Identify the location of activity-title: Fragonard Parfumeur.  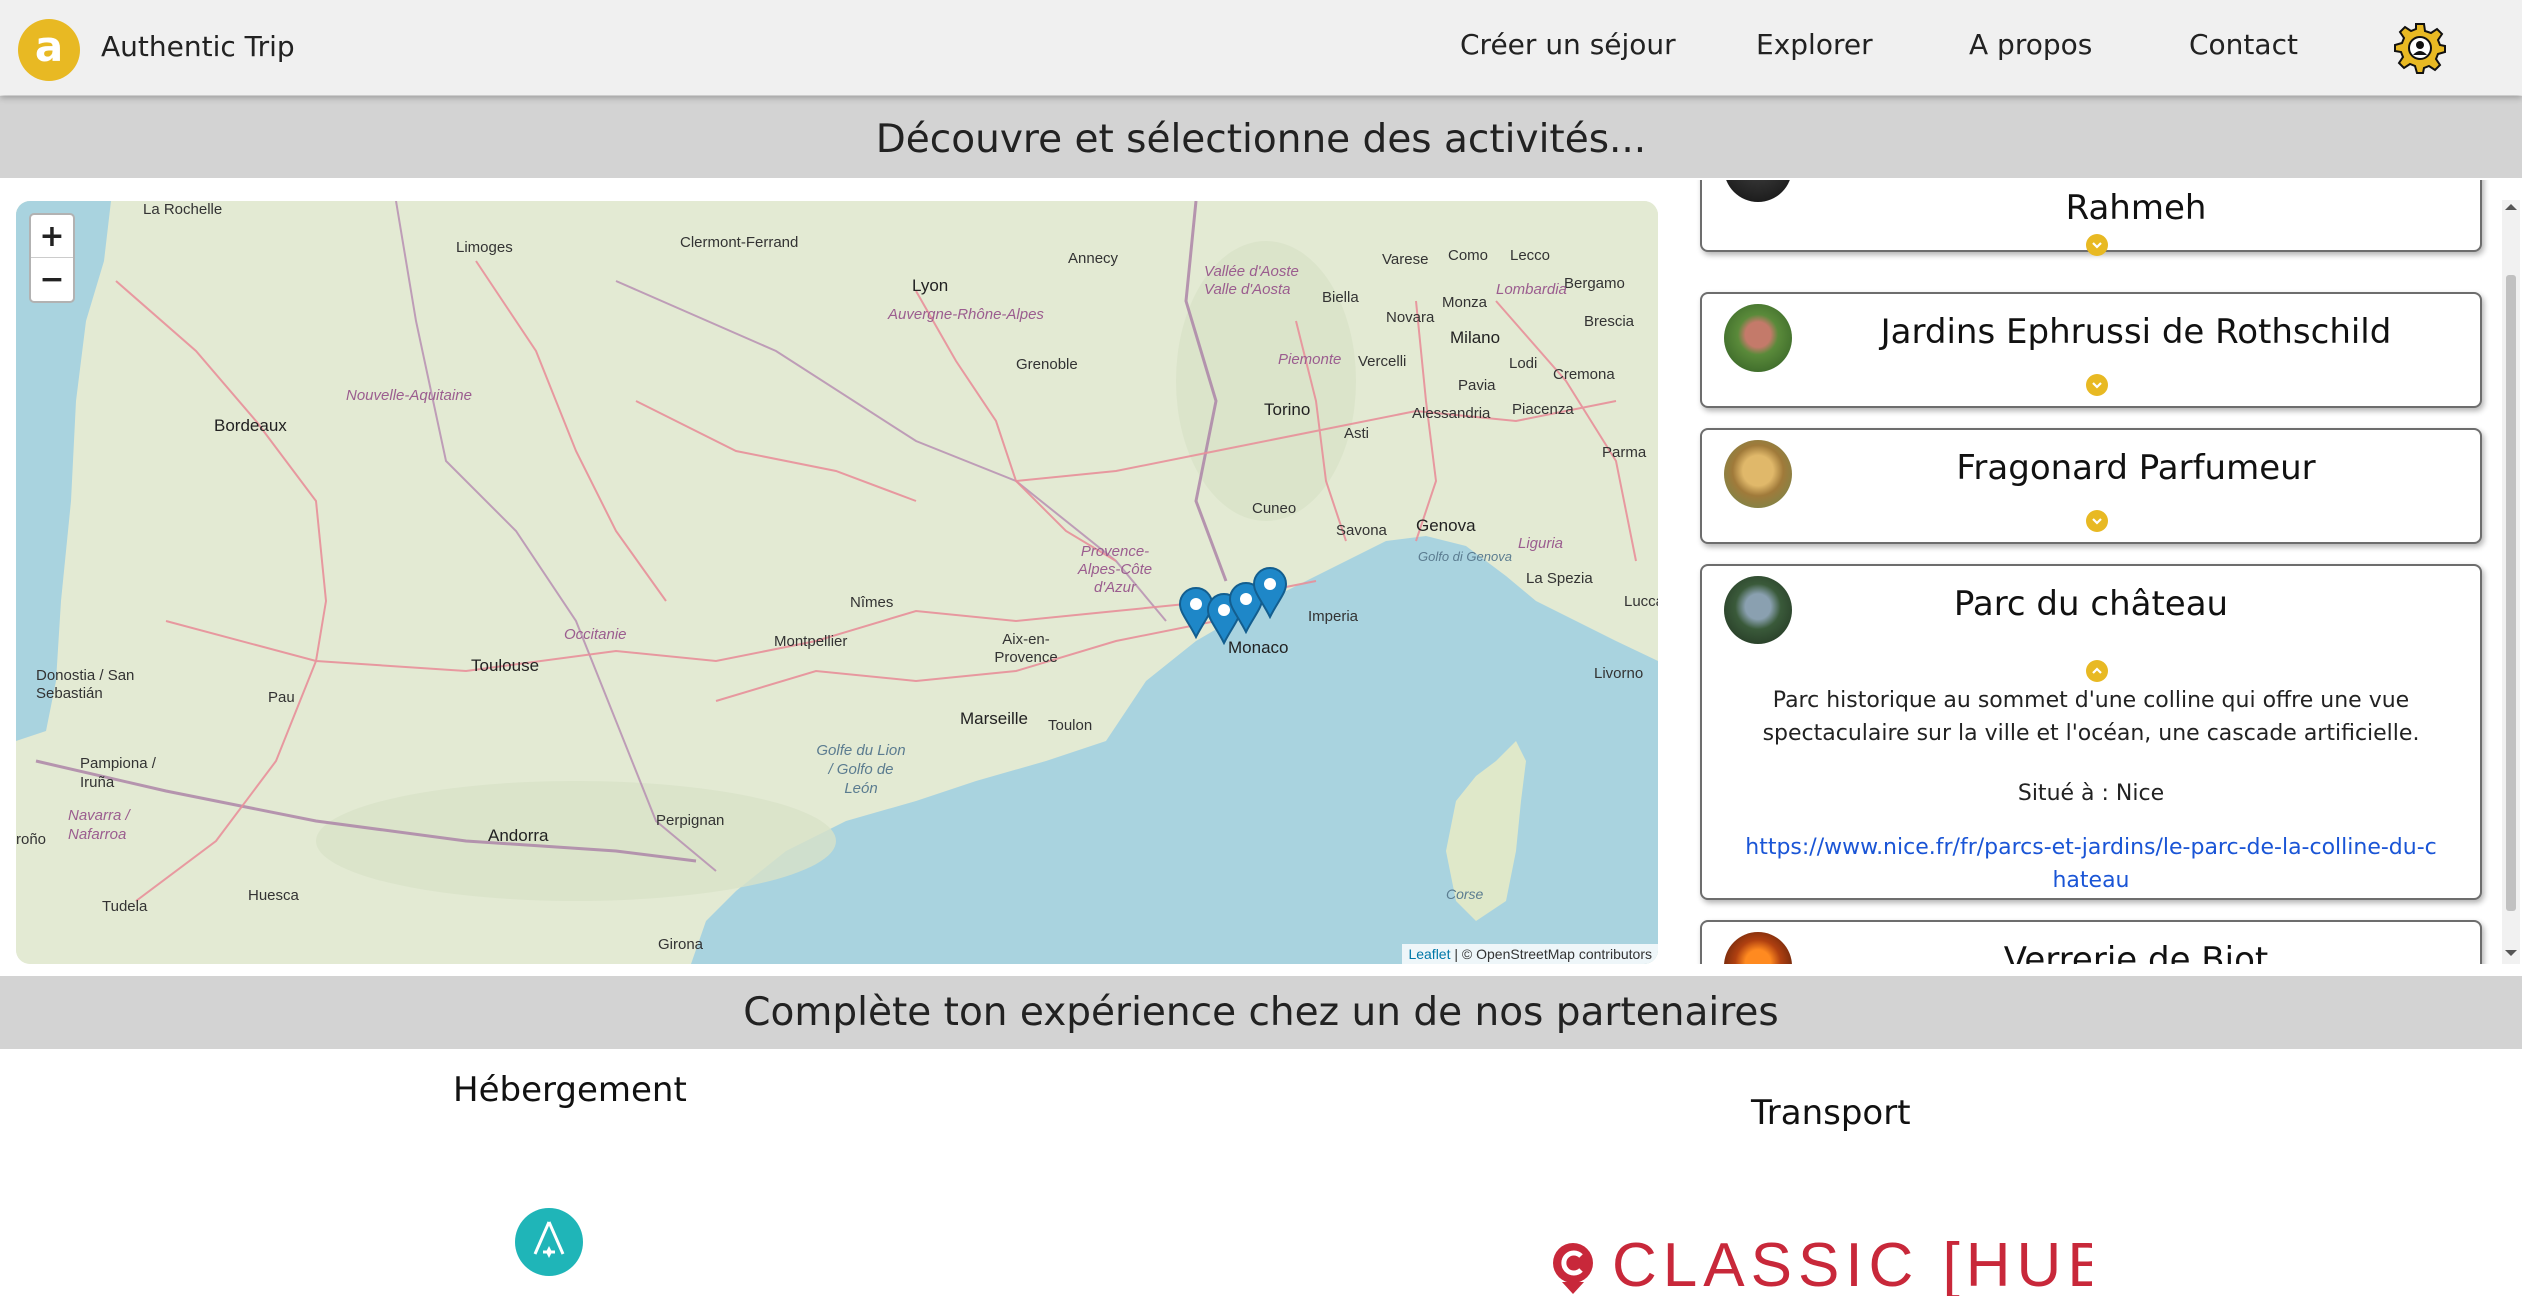
(2136, 468).